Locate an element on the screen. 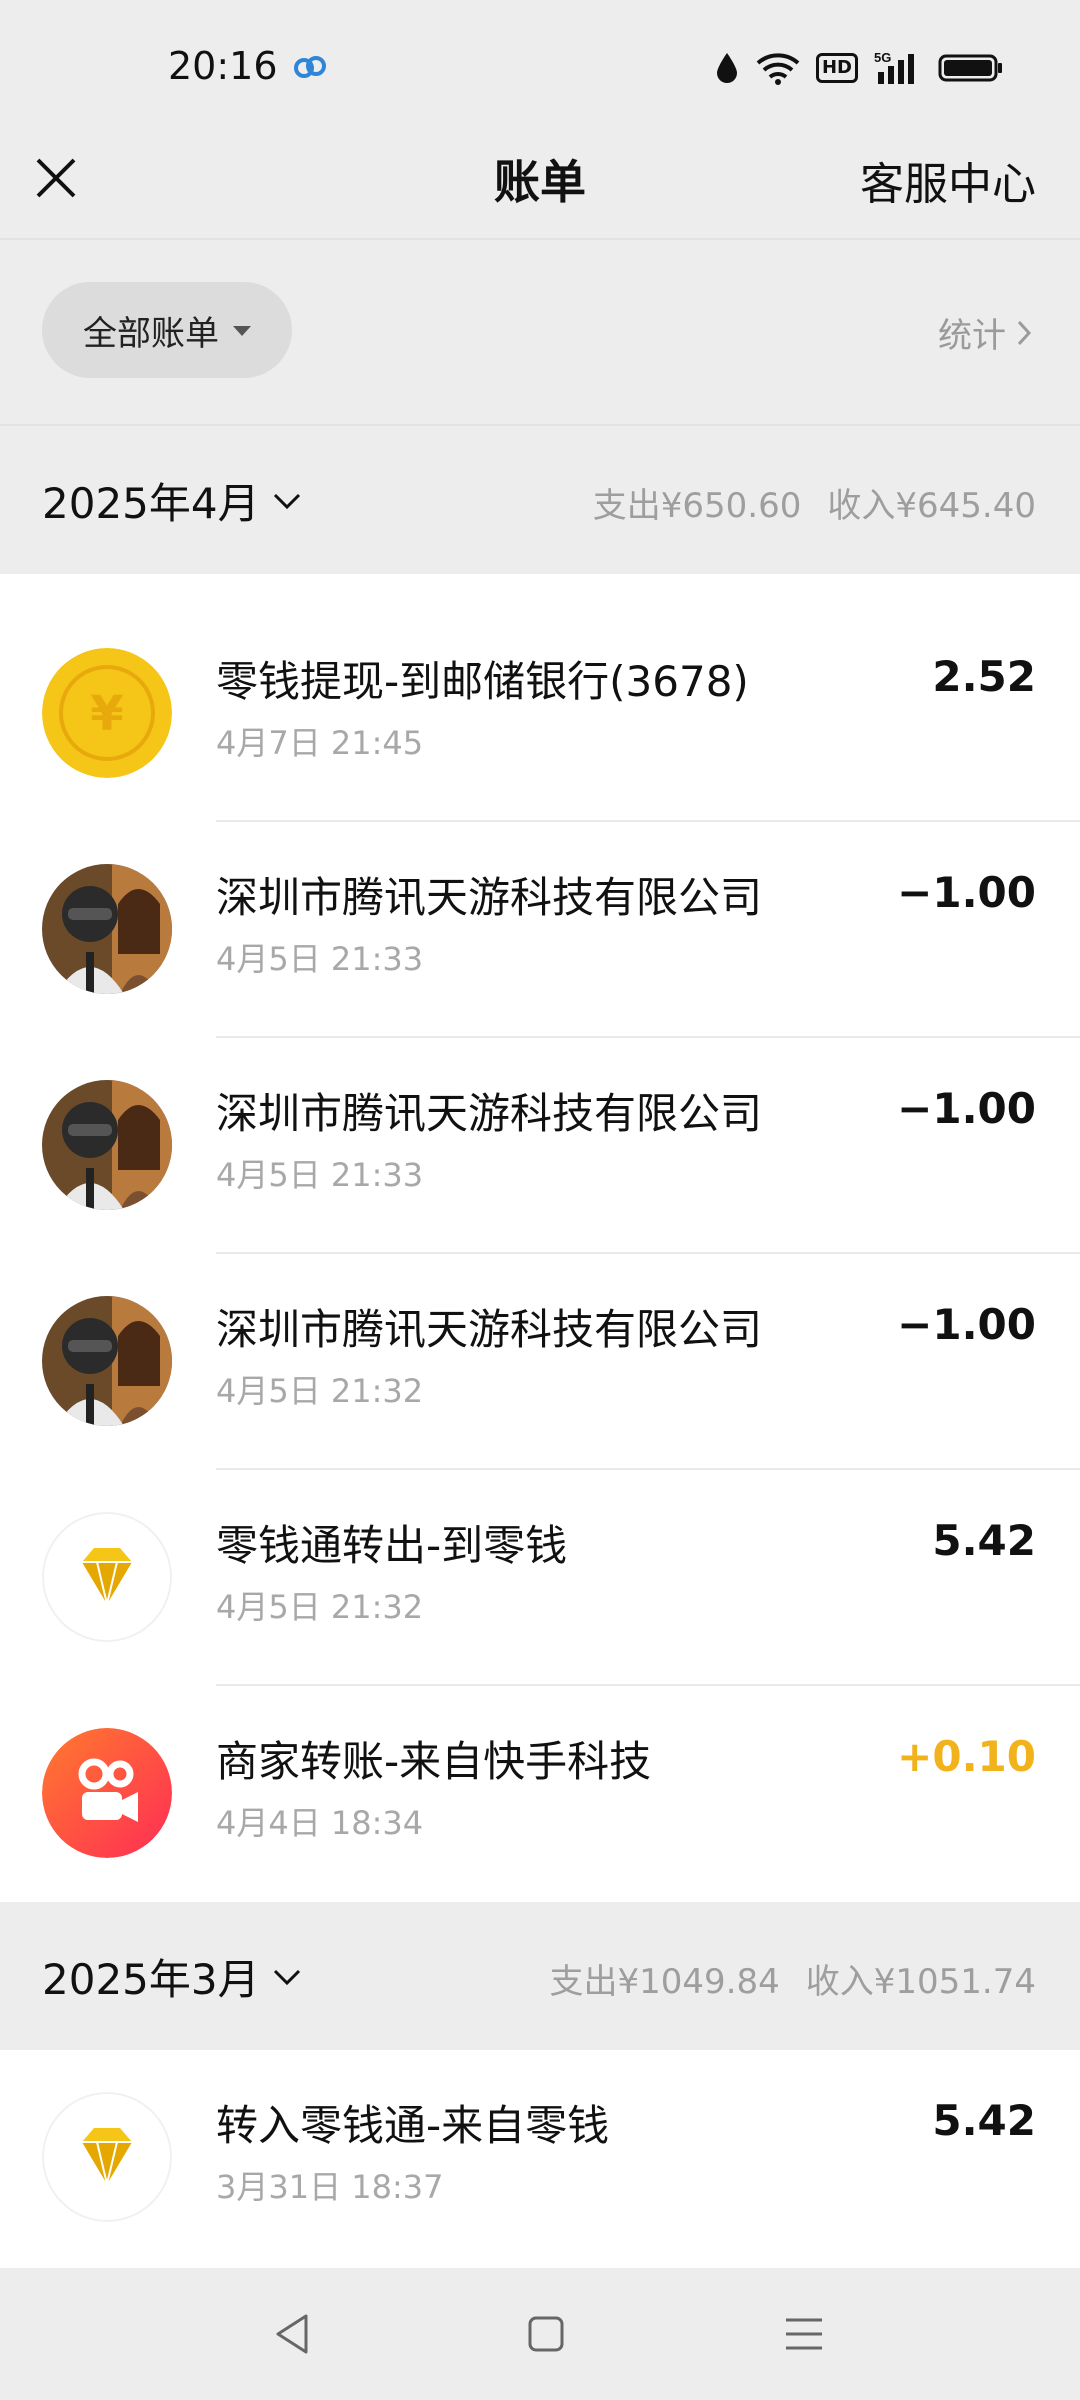  transaction-row: 商家转账-来自快手科技 4月4日 18:34 +0.10 is located at coordinates (540, 1794).